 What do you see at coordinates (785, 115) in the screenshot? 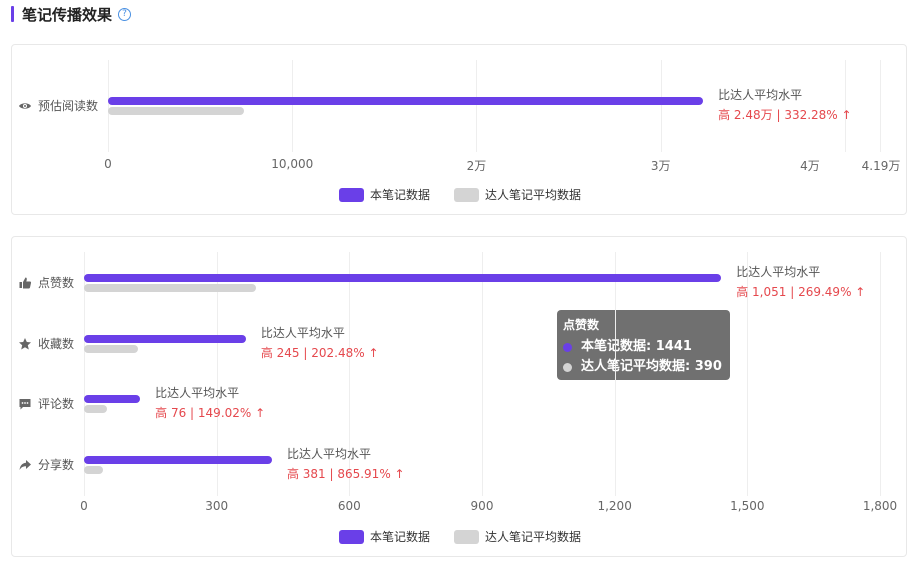
I see `annotation-delta-value: 高 2.48万 | 332.28% ↑` at bounding box center [785, 115].